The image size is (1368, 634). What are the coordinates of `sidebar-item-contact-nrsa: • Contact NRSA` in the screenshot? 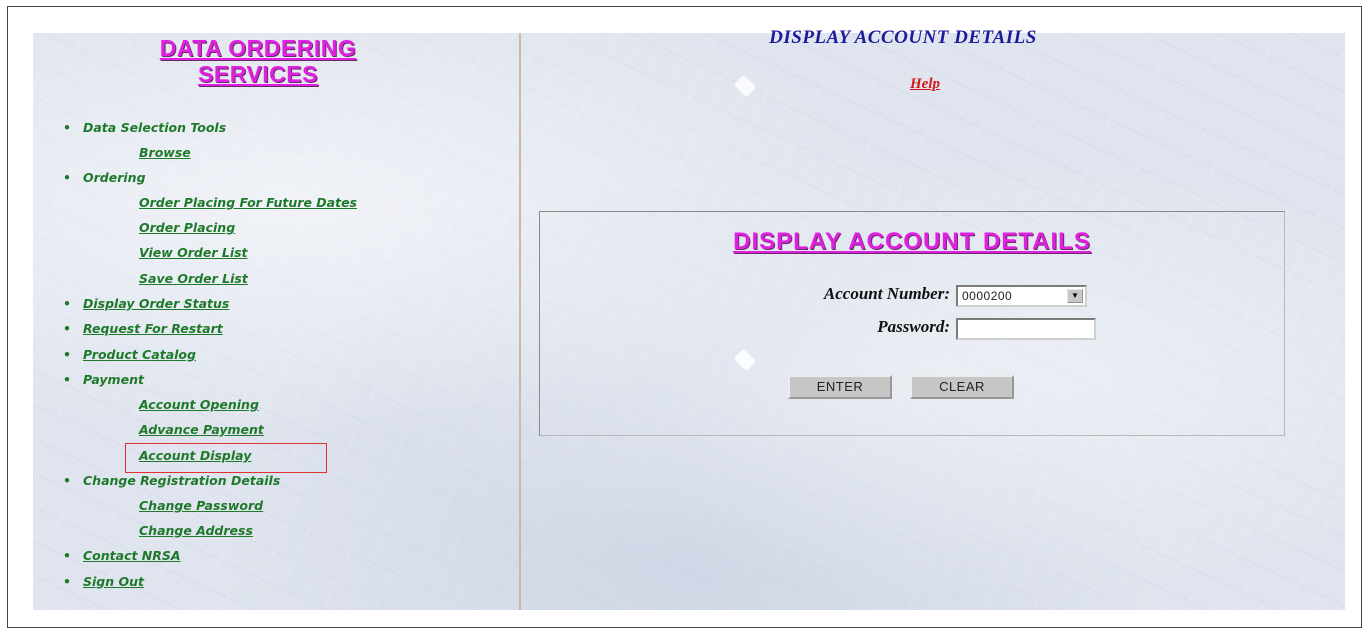 It's located at (122, 556).